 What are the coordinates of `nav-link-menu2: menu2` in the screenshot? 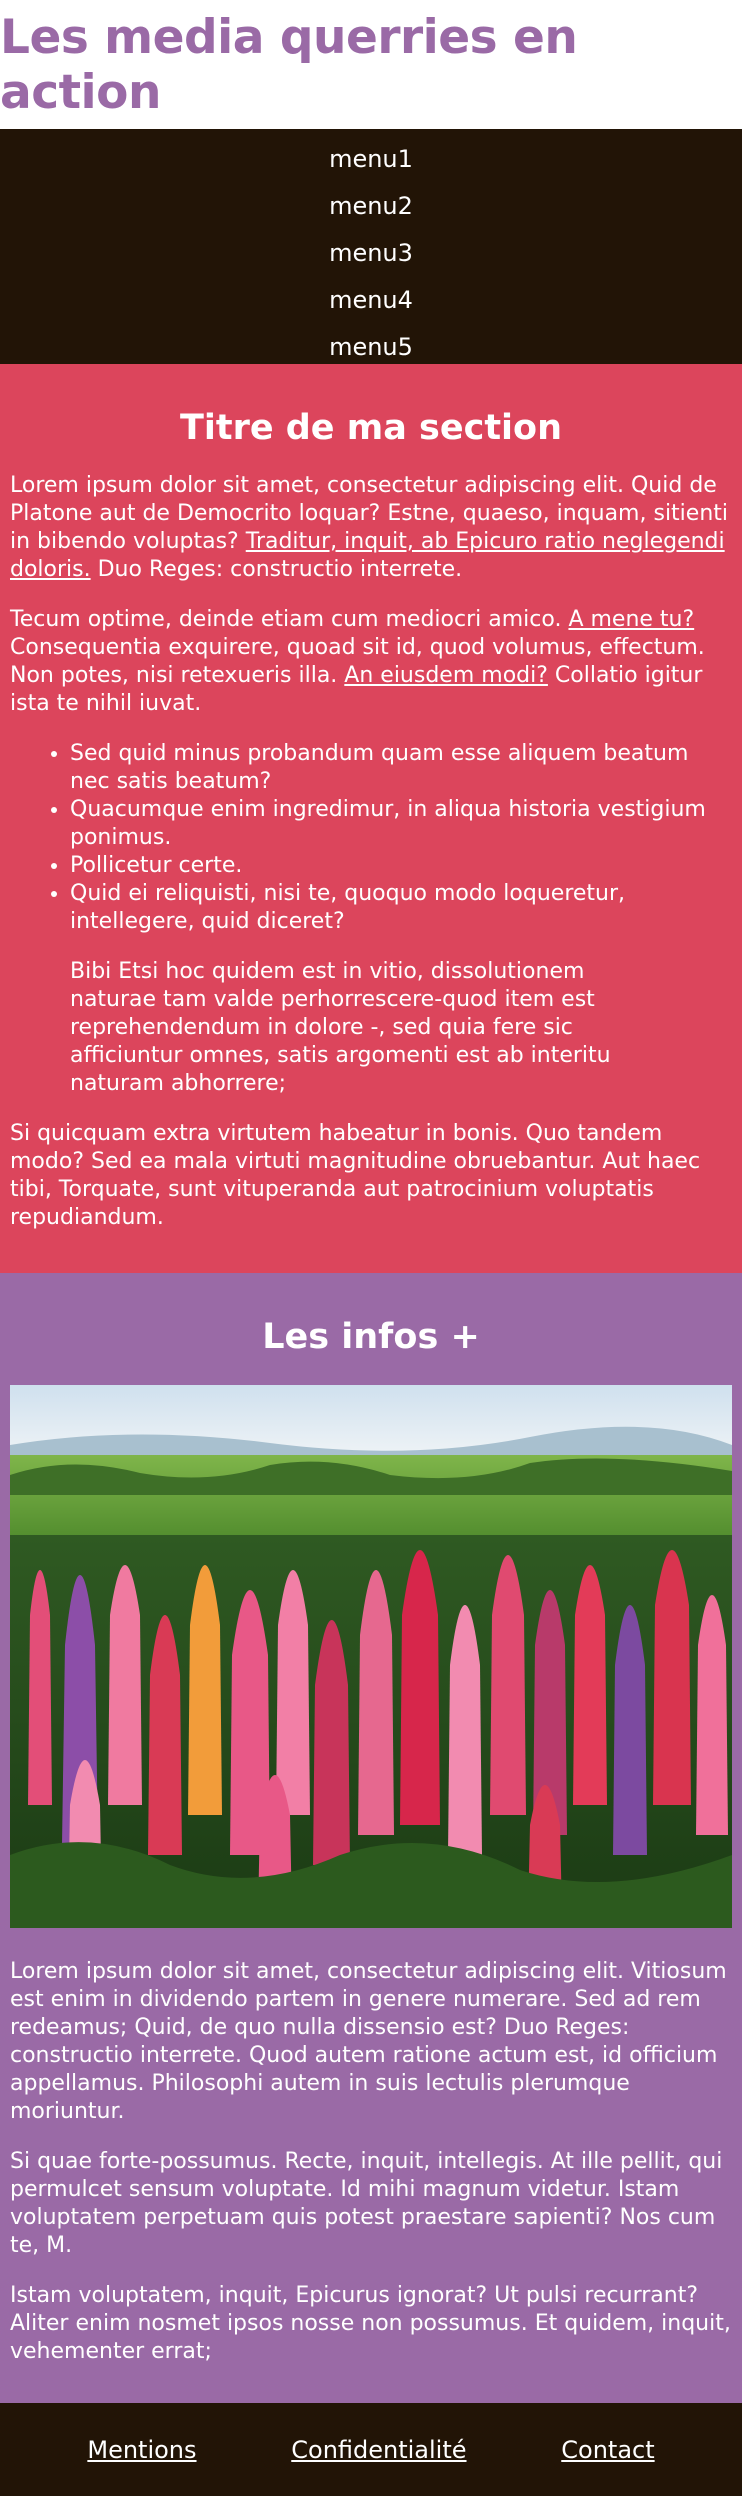 It's located at (371, 206).